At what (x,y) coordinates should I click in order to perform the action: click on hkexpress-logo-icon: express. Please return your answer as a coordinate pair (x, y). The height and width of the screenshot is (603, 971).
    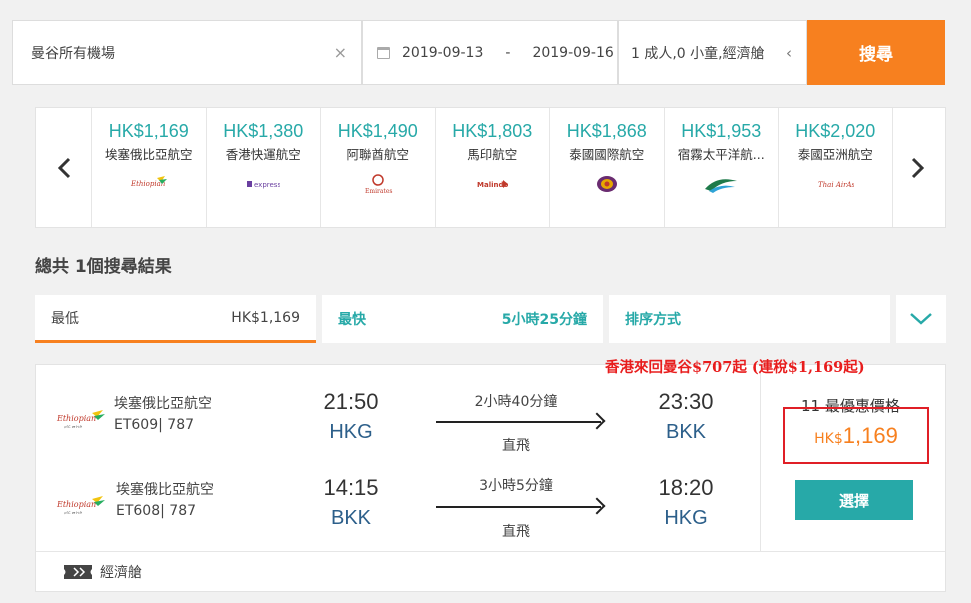
    Looking at the image, I should click on (264, 184).